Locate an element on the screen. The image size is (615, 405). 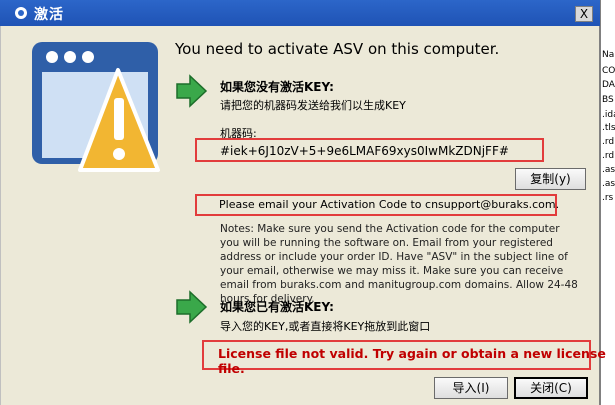
side-item: Na is located at coordinates (608, 55).